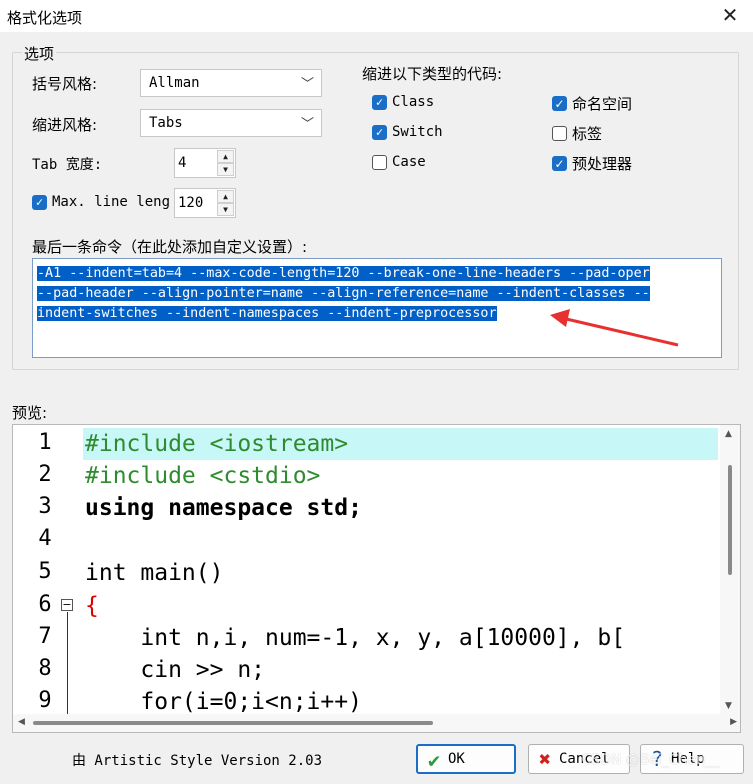 This screenshot has height=784, width=753. I want to click on horizontal-scrollbar: ◀ ▶, so click(376, 723).